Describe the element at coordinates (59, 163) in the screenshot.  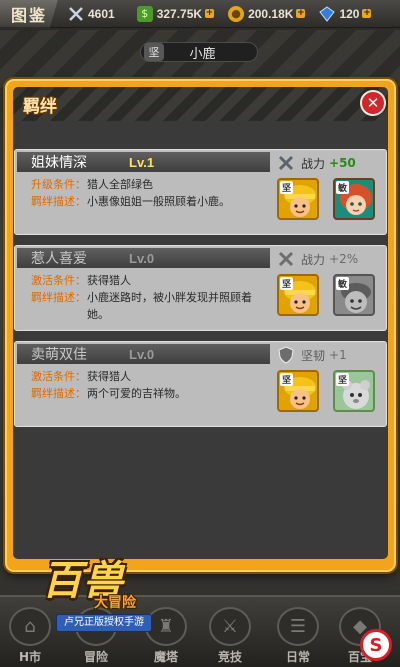
I see `bond-name: 姐妹情深` at that location.